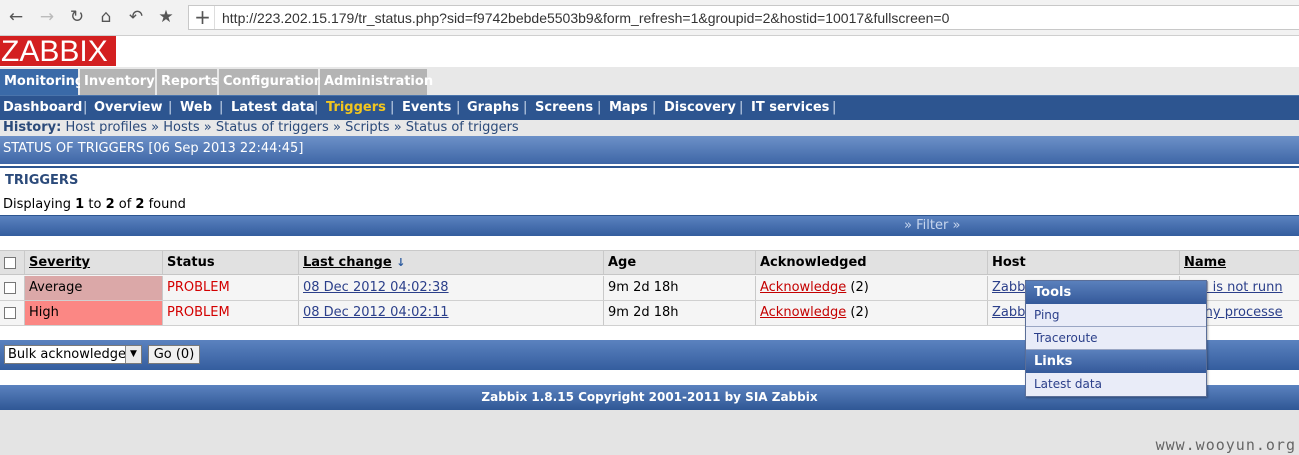 Image resolution: width=1299 pixels, height=455 pixels. Describe the element at coordinates (94, 288) in the screenshot. I see `severity-cell: Average` at that location.